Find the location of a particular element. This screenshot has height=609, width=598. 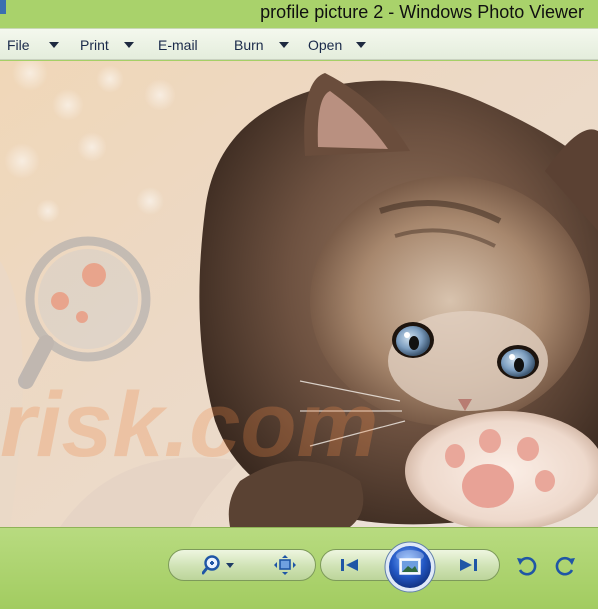

menu-open-label: Open is located at coordinates (325, 45).